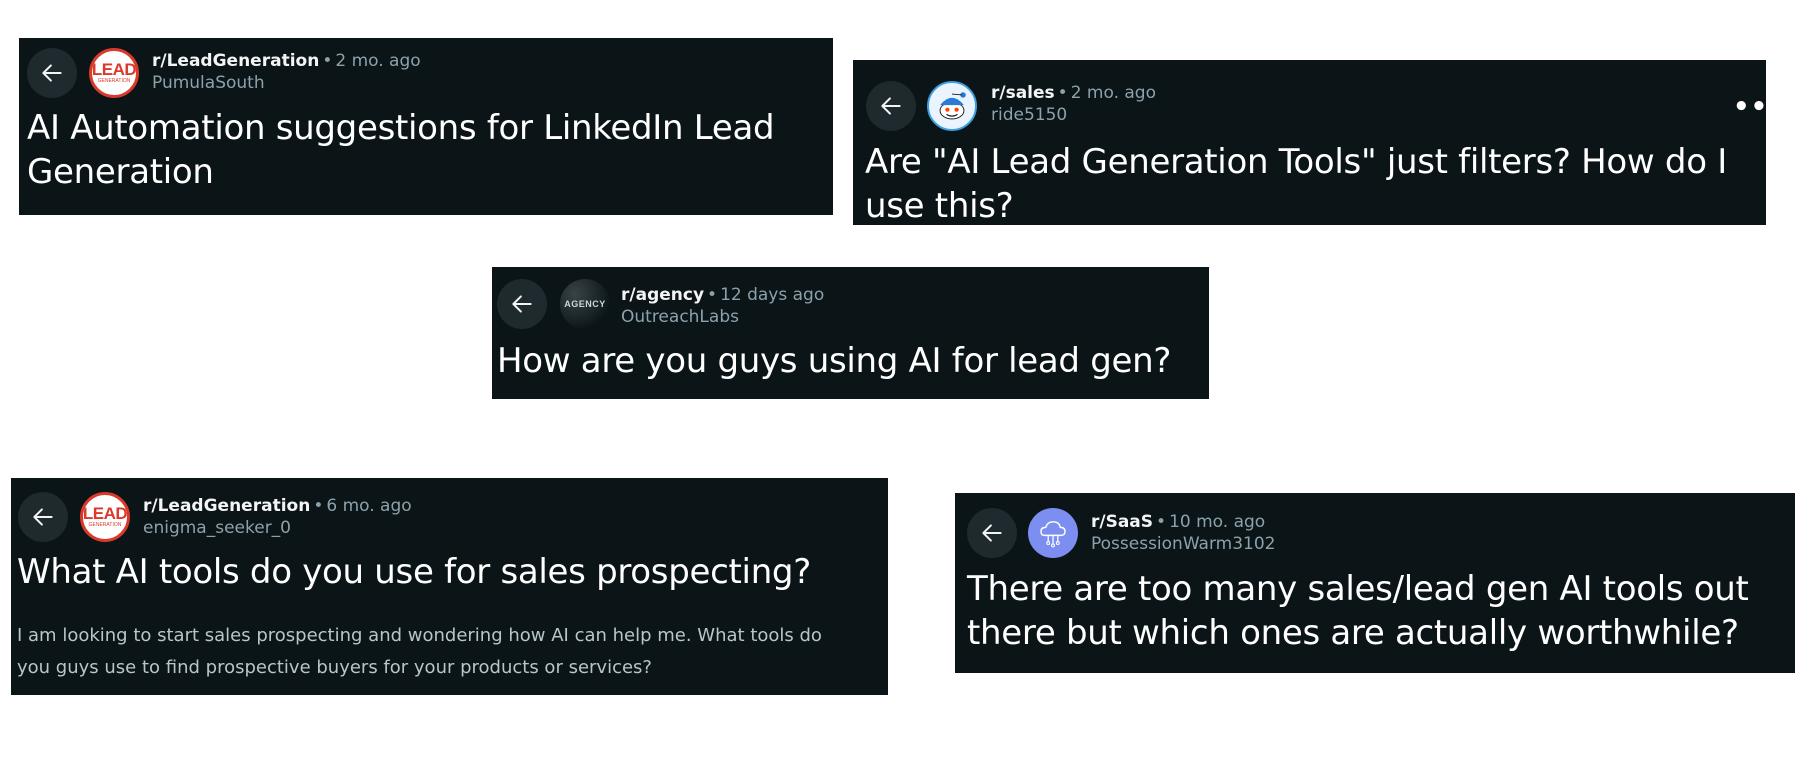  I want to click on cloud-circuit-icon, so click(1053, 534).